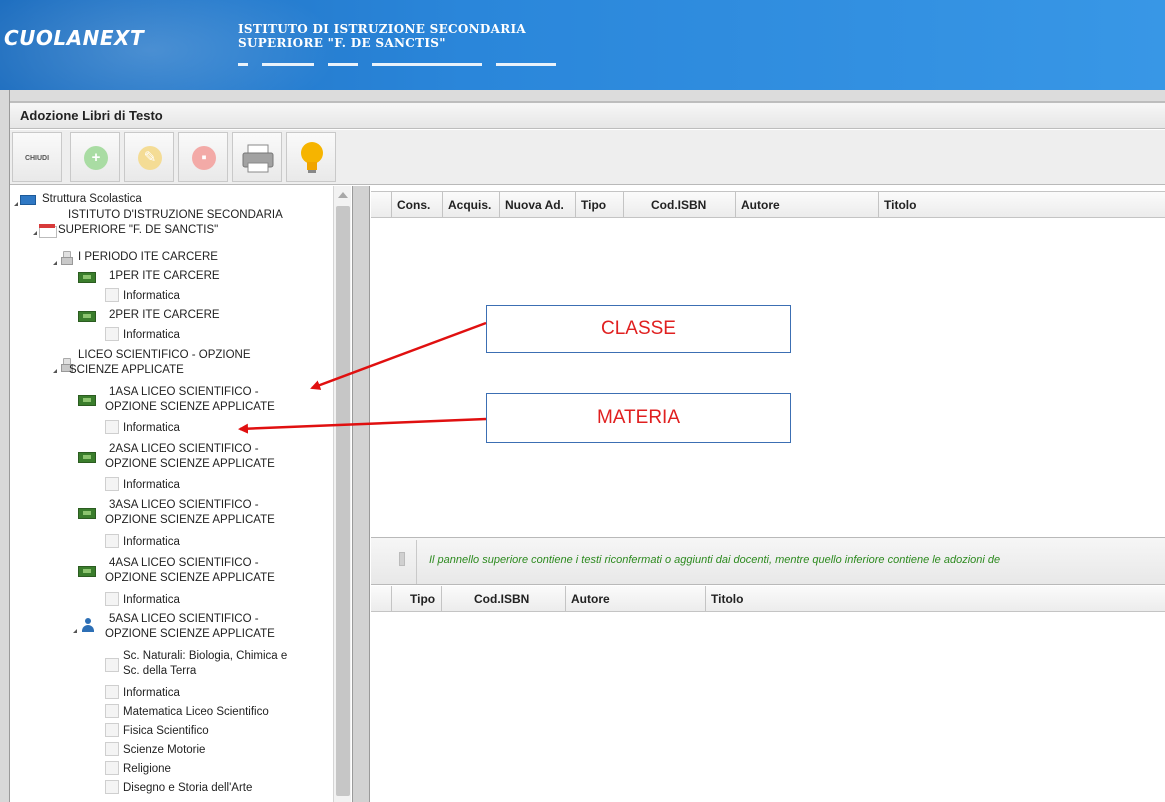  What do you see at coordinates (205, 656) in the screenshot?
I see `tree-node-subject: Sc. Naturali: Biologia, Chimica e` at bounding box center [205, 656].